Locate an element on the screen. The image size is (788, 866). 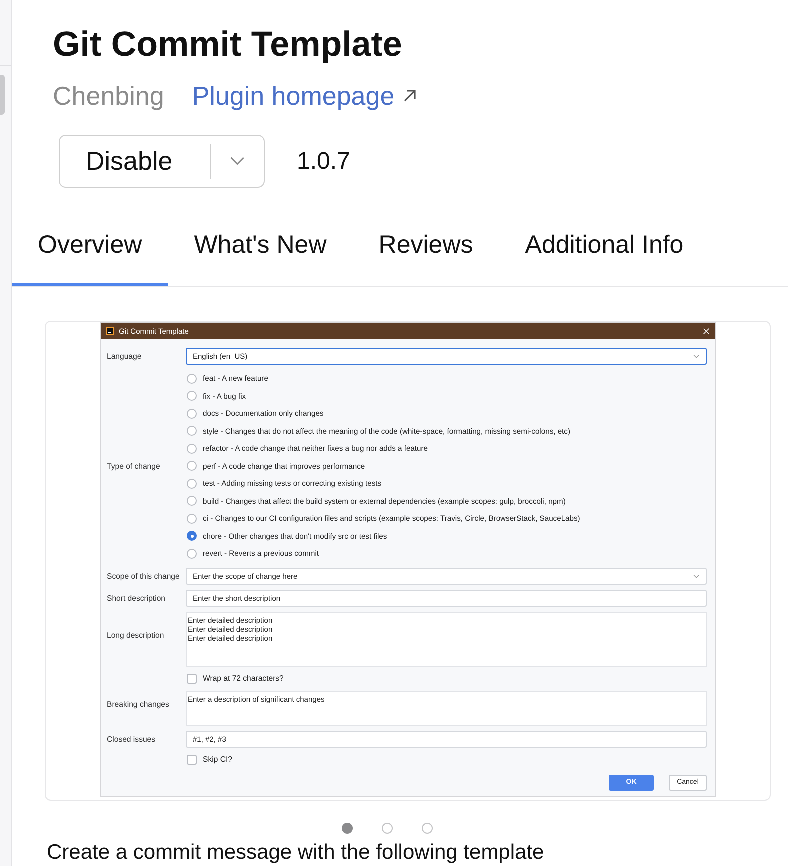
tab: Overview is located at coordinates (90, 248).